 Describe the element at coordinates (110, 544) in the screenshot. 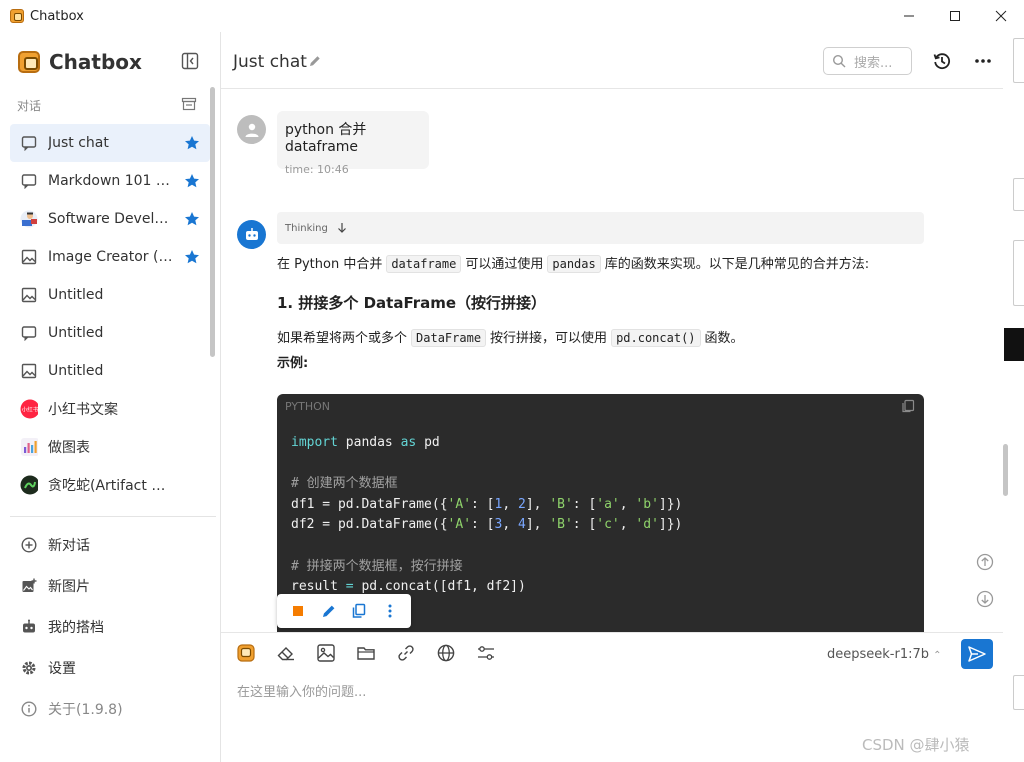

I see `sidebar-menu-item: 新对话` at that location.